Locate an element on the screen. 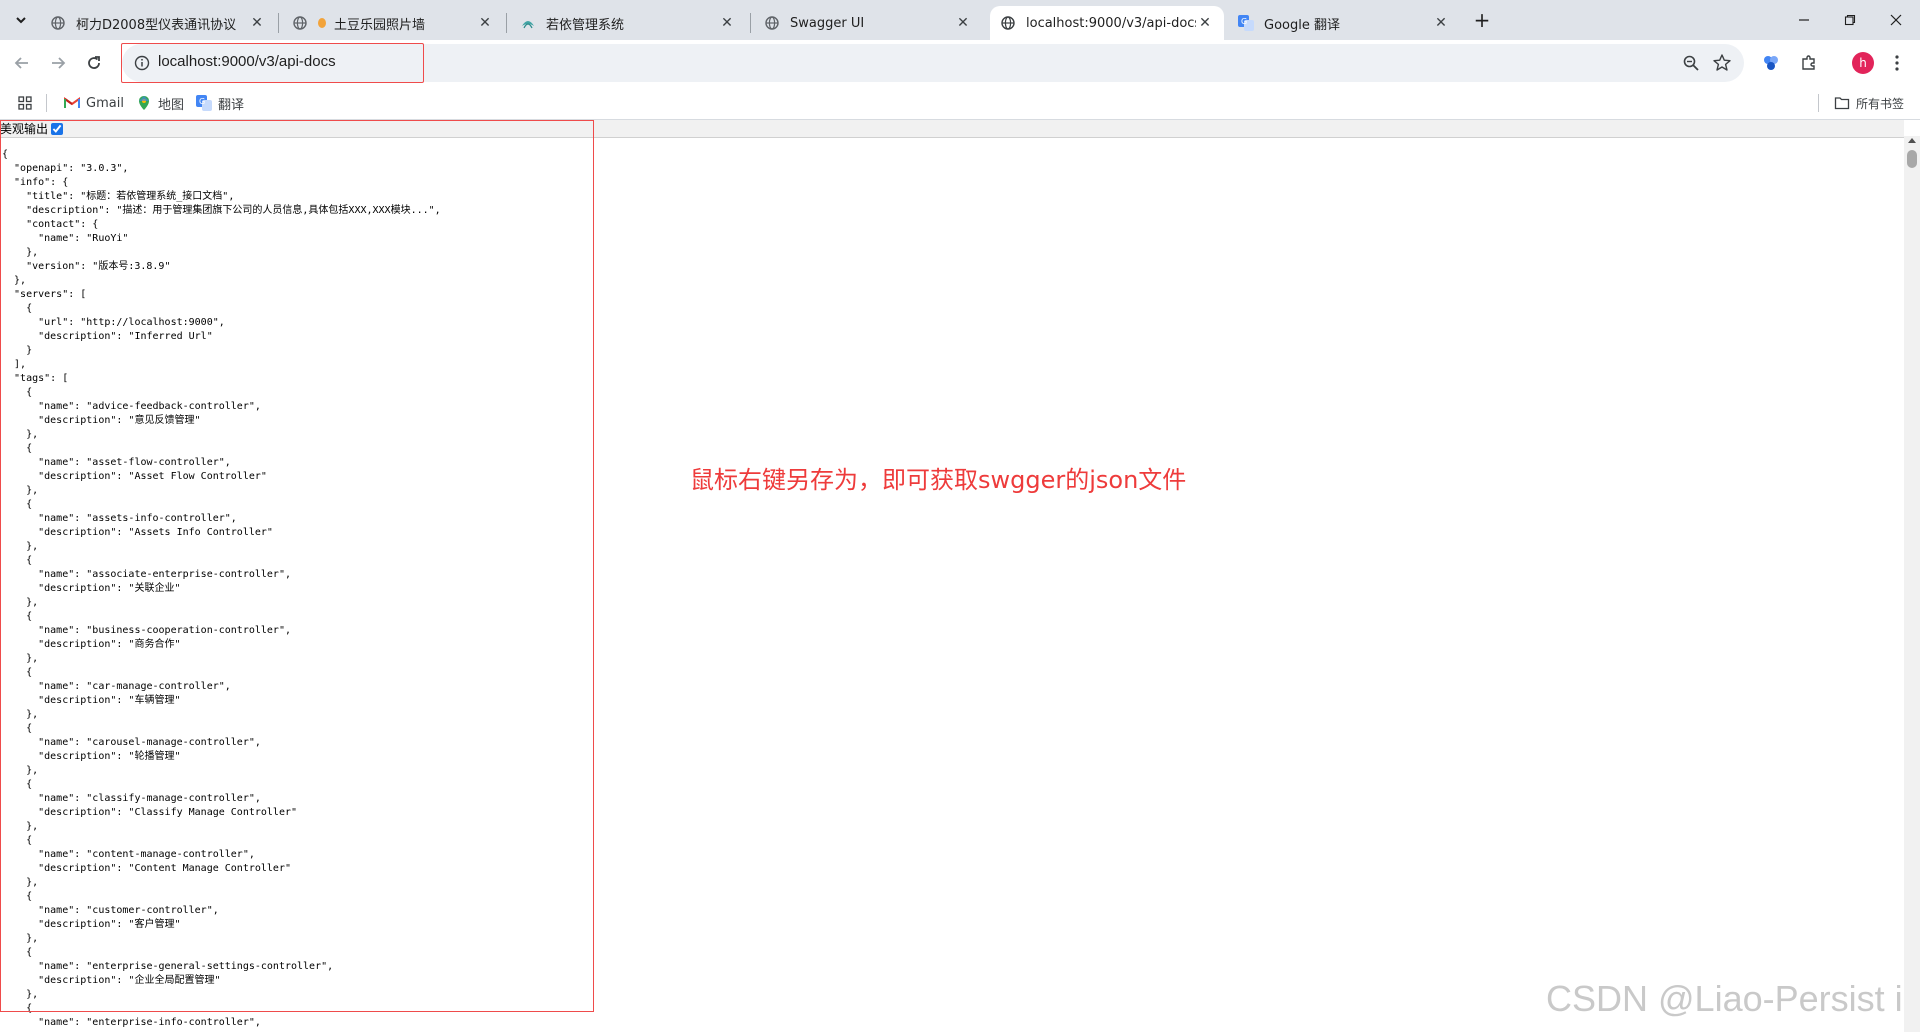 Image resolution: width=1920 pixels, height=1032 pixels. url-highlight-box is located at coordinates (272, 63).